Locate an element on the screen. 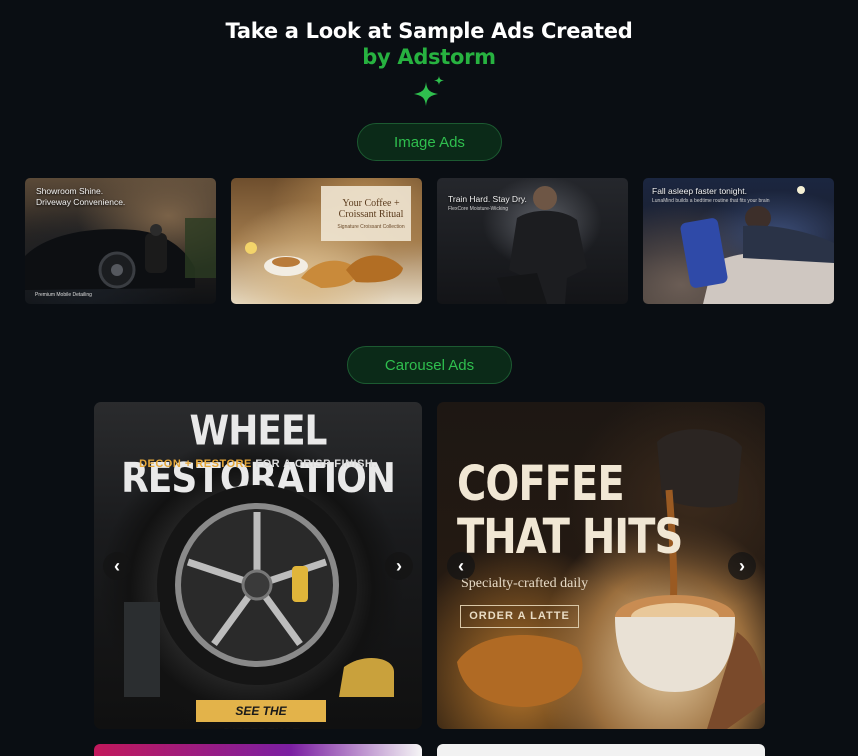 This screenshot has height=756, width=858. image-ad-subcaption: FlexCore Moisture-Wicking is located at coordinates (478, 209).